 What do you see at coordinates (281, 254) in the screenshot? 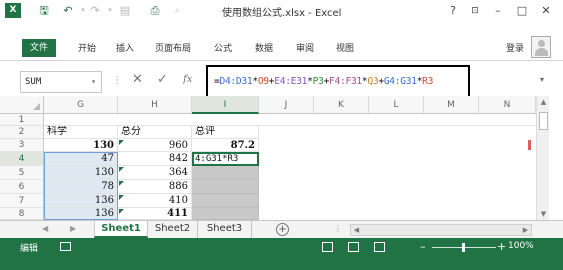
I see `status-bar: 编辑 – + 100%` at bounding box center [281, 254].